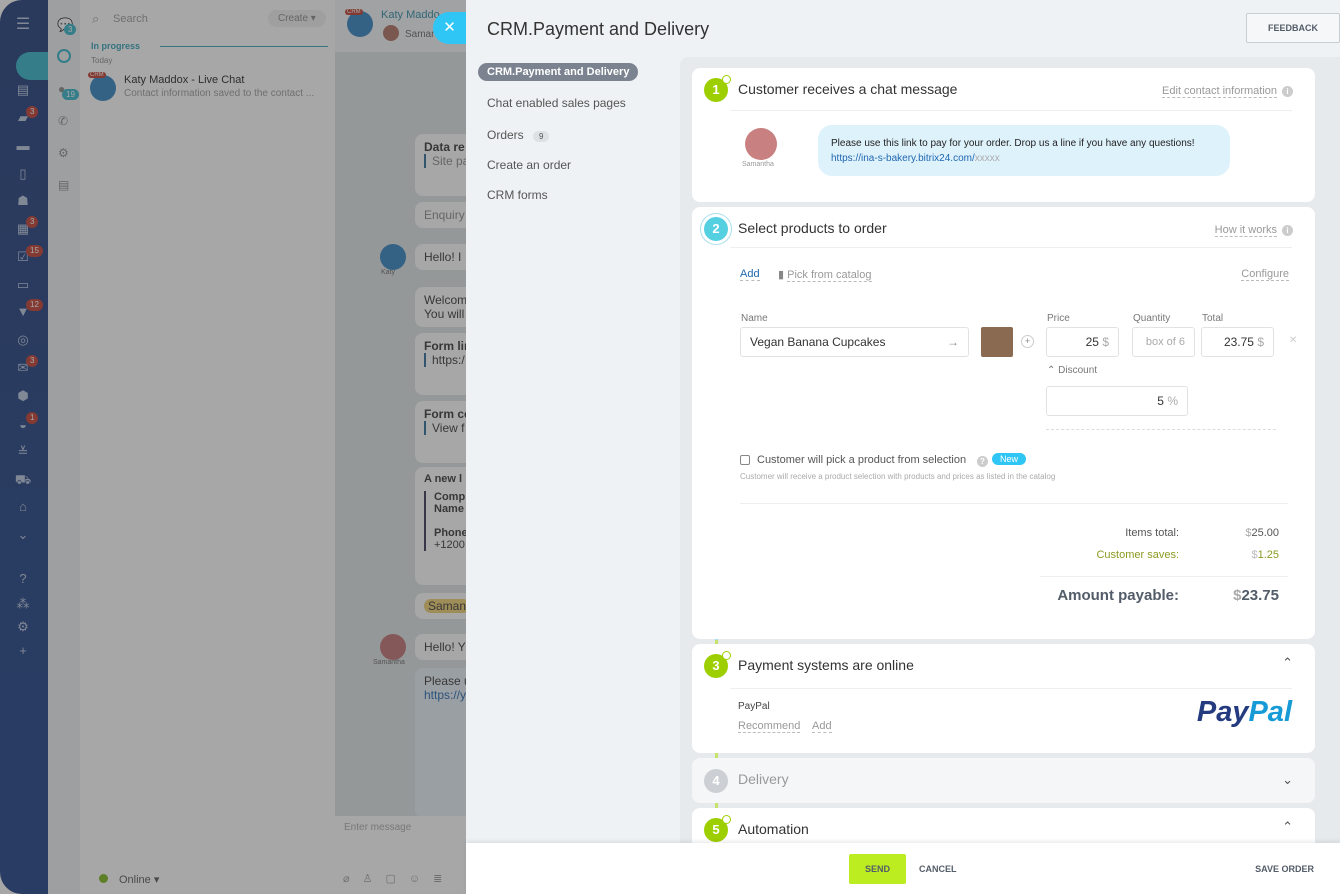 Image resolution: width=1340 pixels, height=894 pixels. What do you see at coordinates (1163, 342) in the screenshot?
I see `quantity-input: box of 6` at bounding box center [1163, 342].